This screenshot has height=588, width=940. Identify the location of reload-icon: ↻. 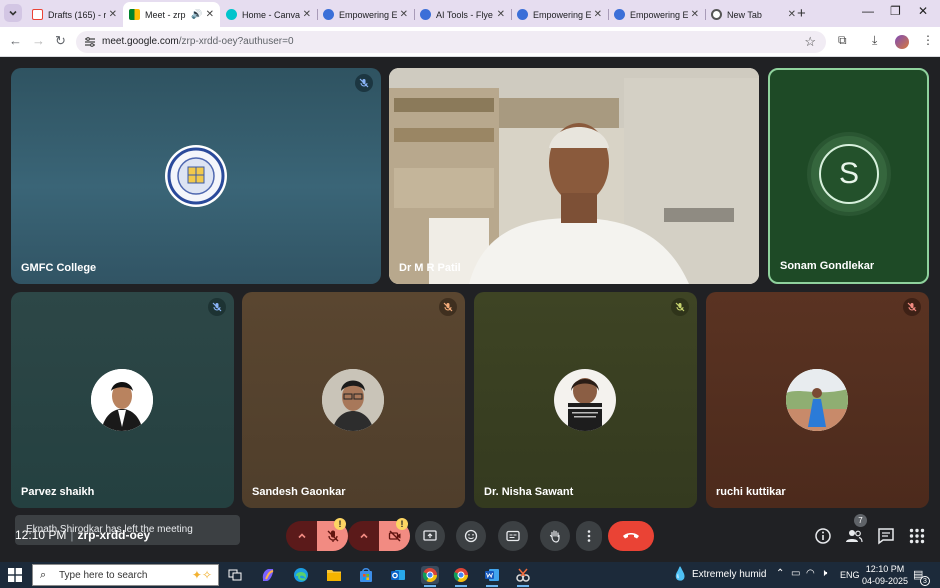
(60, 41).